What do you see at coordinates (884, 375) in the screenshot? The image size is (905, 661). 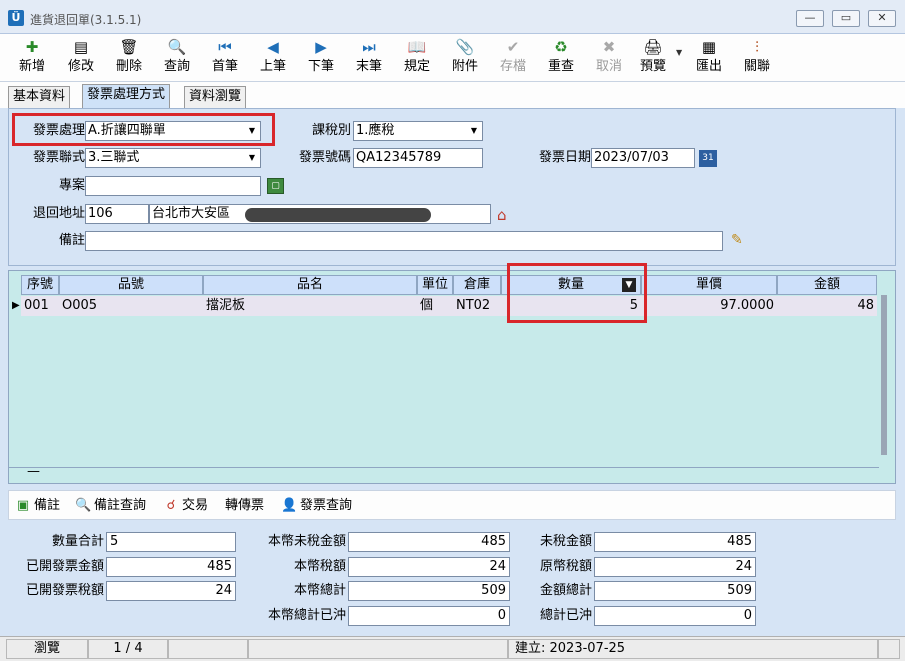 I see `vertical-scrollbar` at bounding box center [884, 375].